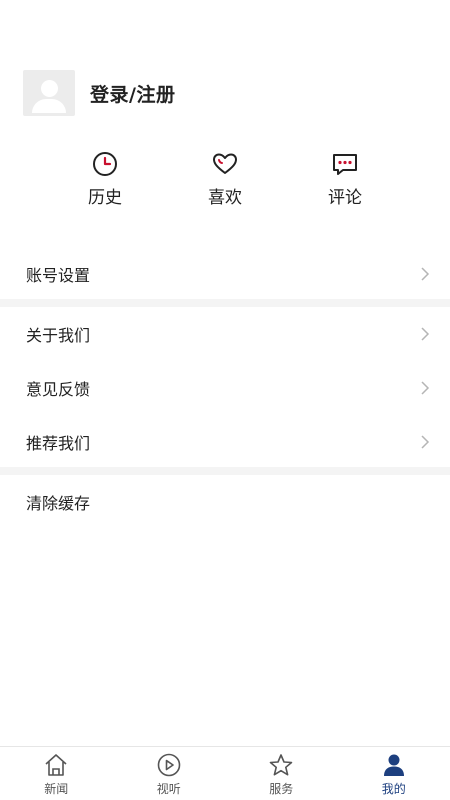  Describe the element at coordinates (281, 765) in the screenshot. I see `star-icon` at that location.